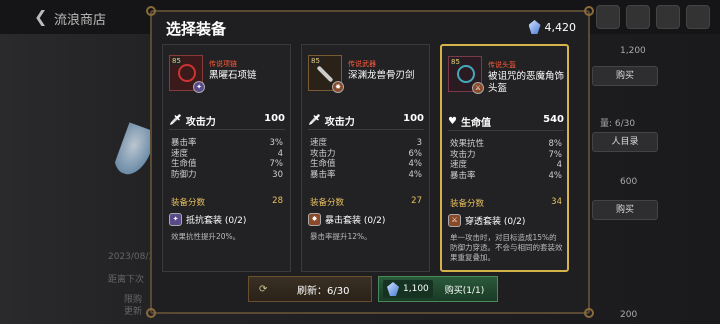  Describe the element at coordinates (668, 17) in the screenshot. I see `chat-icon` at that location.